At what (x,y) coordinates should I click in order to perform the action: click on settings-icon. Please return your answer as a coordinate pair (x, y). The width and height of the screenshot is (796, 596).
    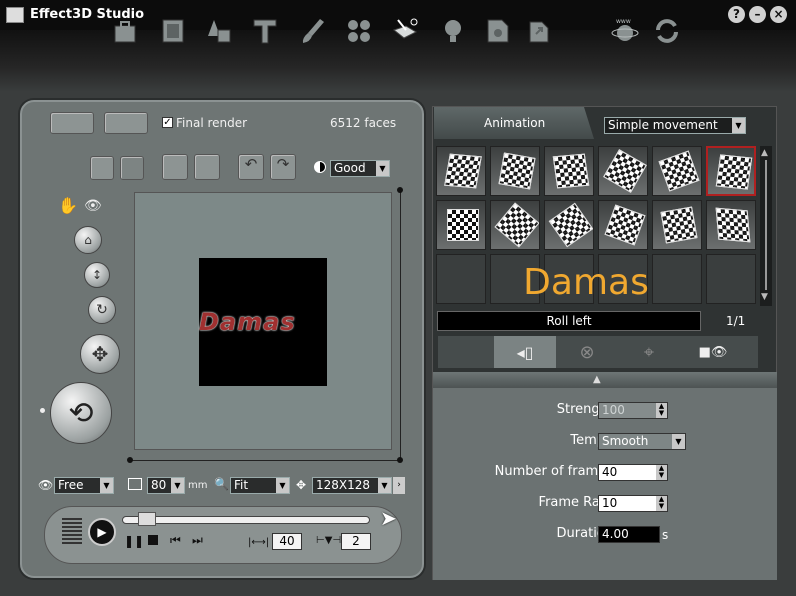
    Looking at the image, I should click on (497, 31).